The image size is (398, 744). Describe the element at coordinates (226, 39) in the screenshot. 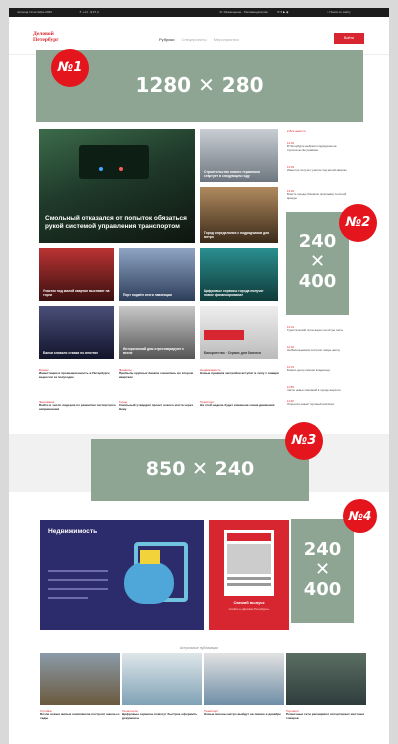

I see `nav-item-events: Мероприятия` at that location.